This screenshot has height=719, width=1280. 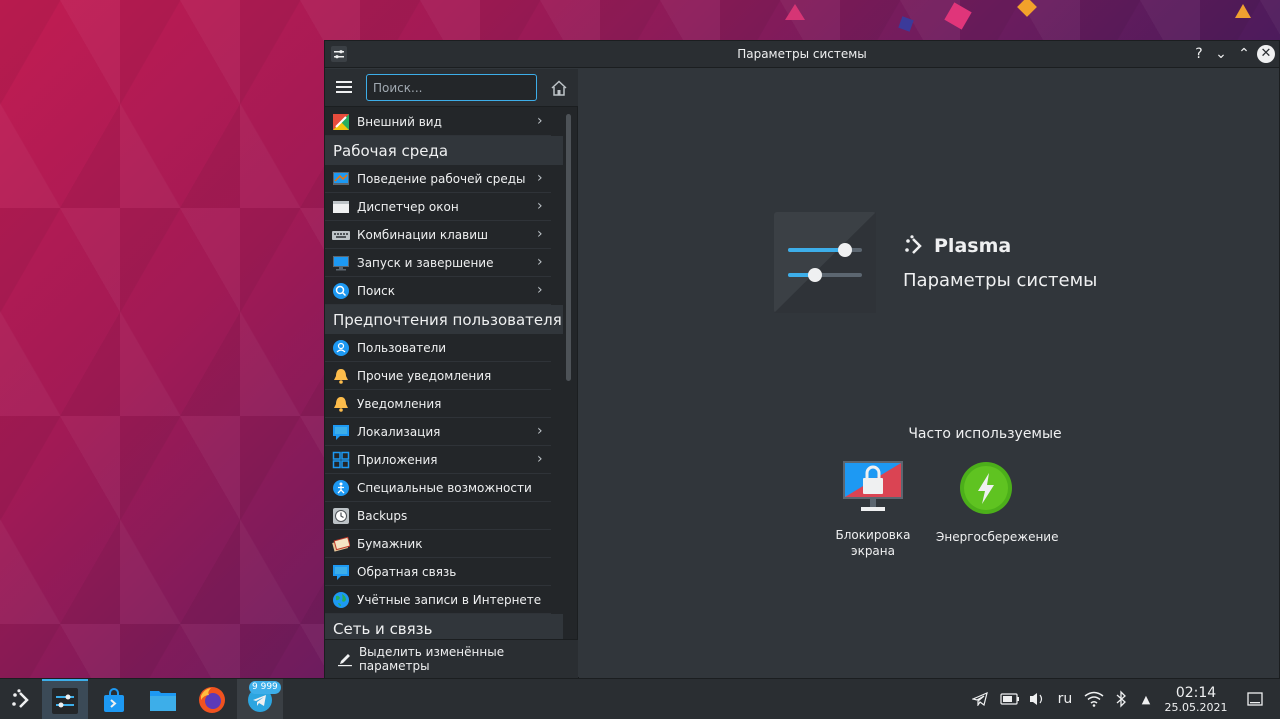 I want to click on system-settings-app-icon, so click(x=65, y=700).